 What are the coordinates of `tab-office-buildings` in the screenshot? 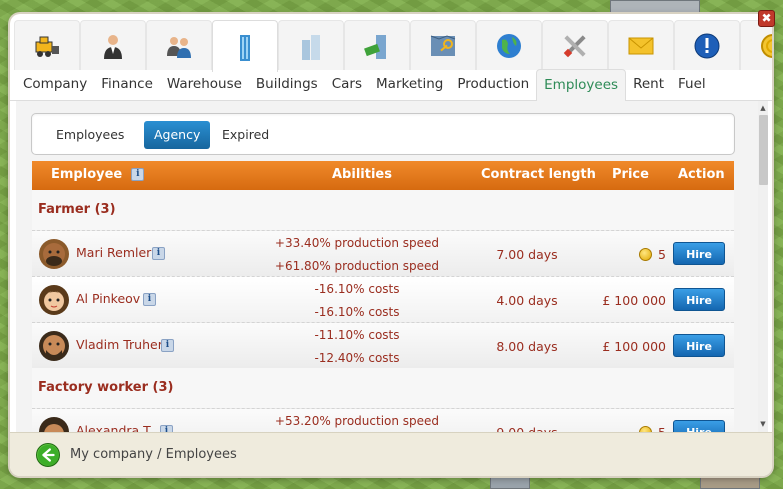 It's located at (311, 45).